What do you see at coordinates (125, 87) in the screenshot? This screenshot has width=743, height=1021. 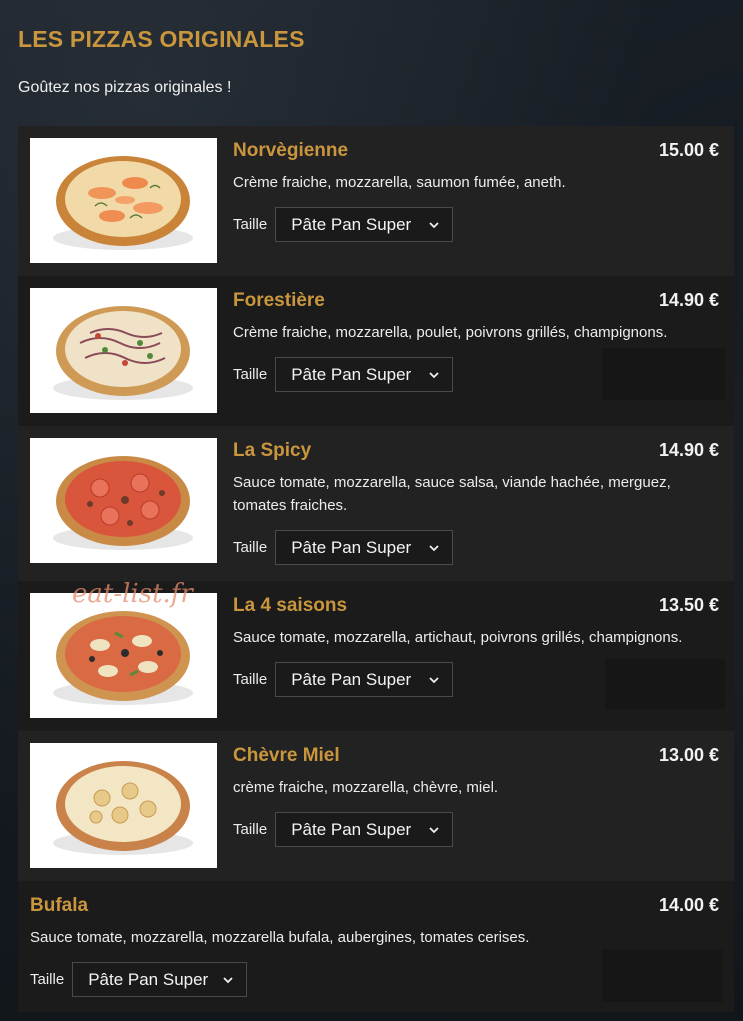 I see `intro-text: Goûtez nos pizzas originales !` at bounding box center [125, 87].